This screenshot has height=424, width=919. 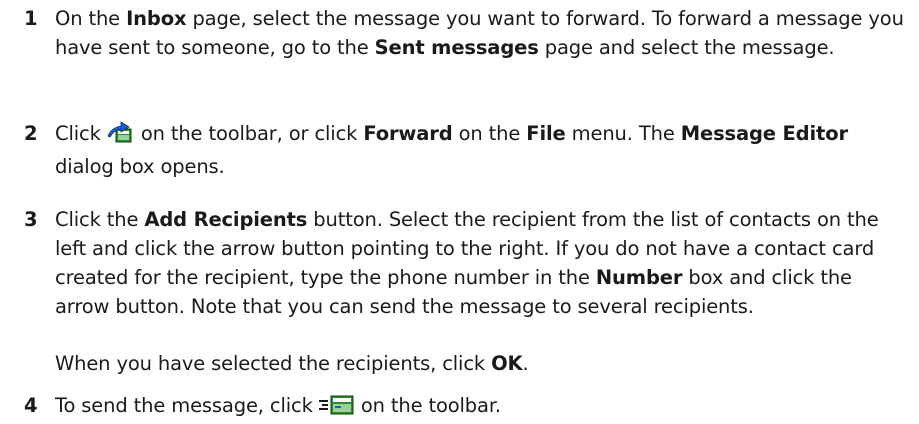 I want to click on forward-term: Forward, so click(x=408, y=133).